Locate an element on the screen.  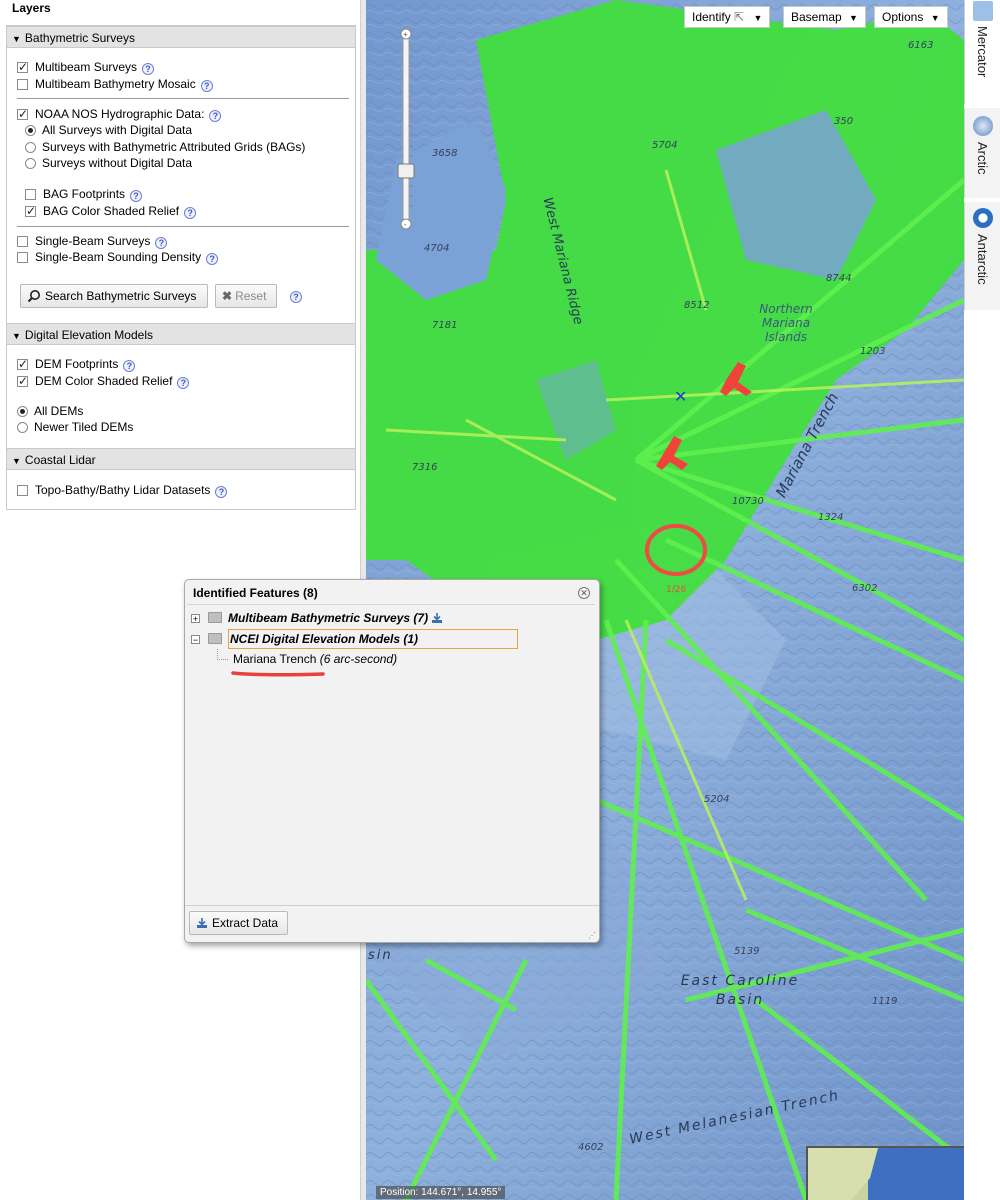
layer-multibeam-surveys: Multibeam Surveys? is located at coordinates (86, 67).